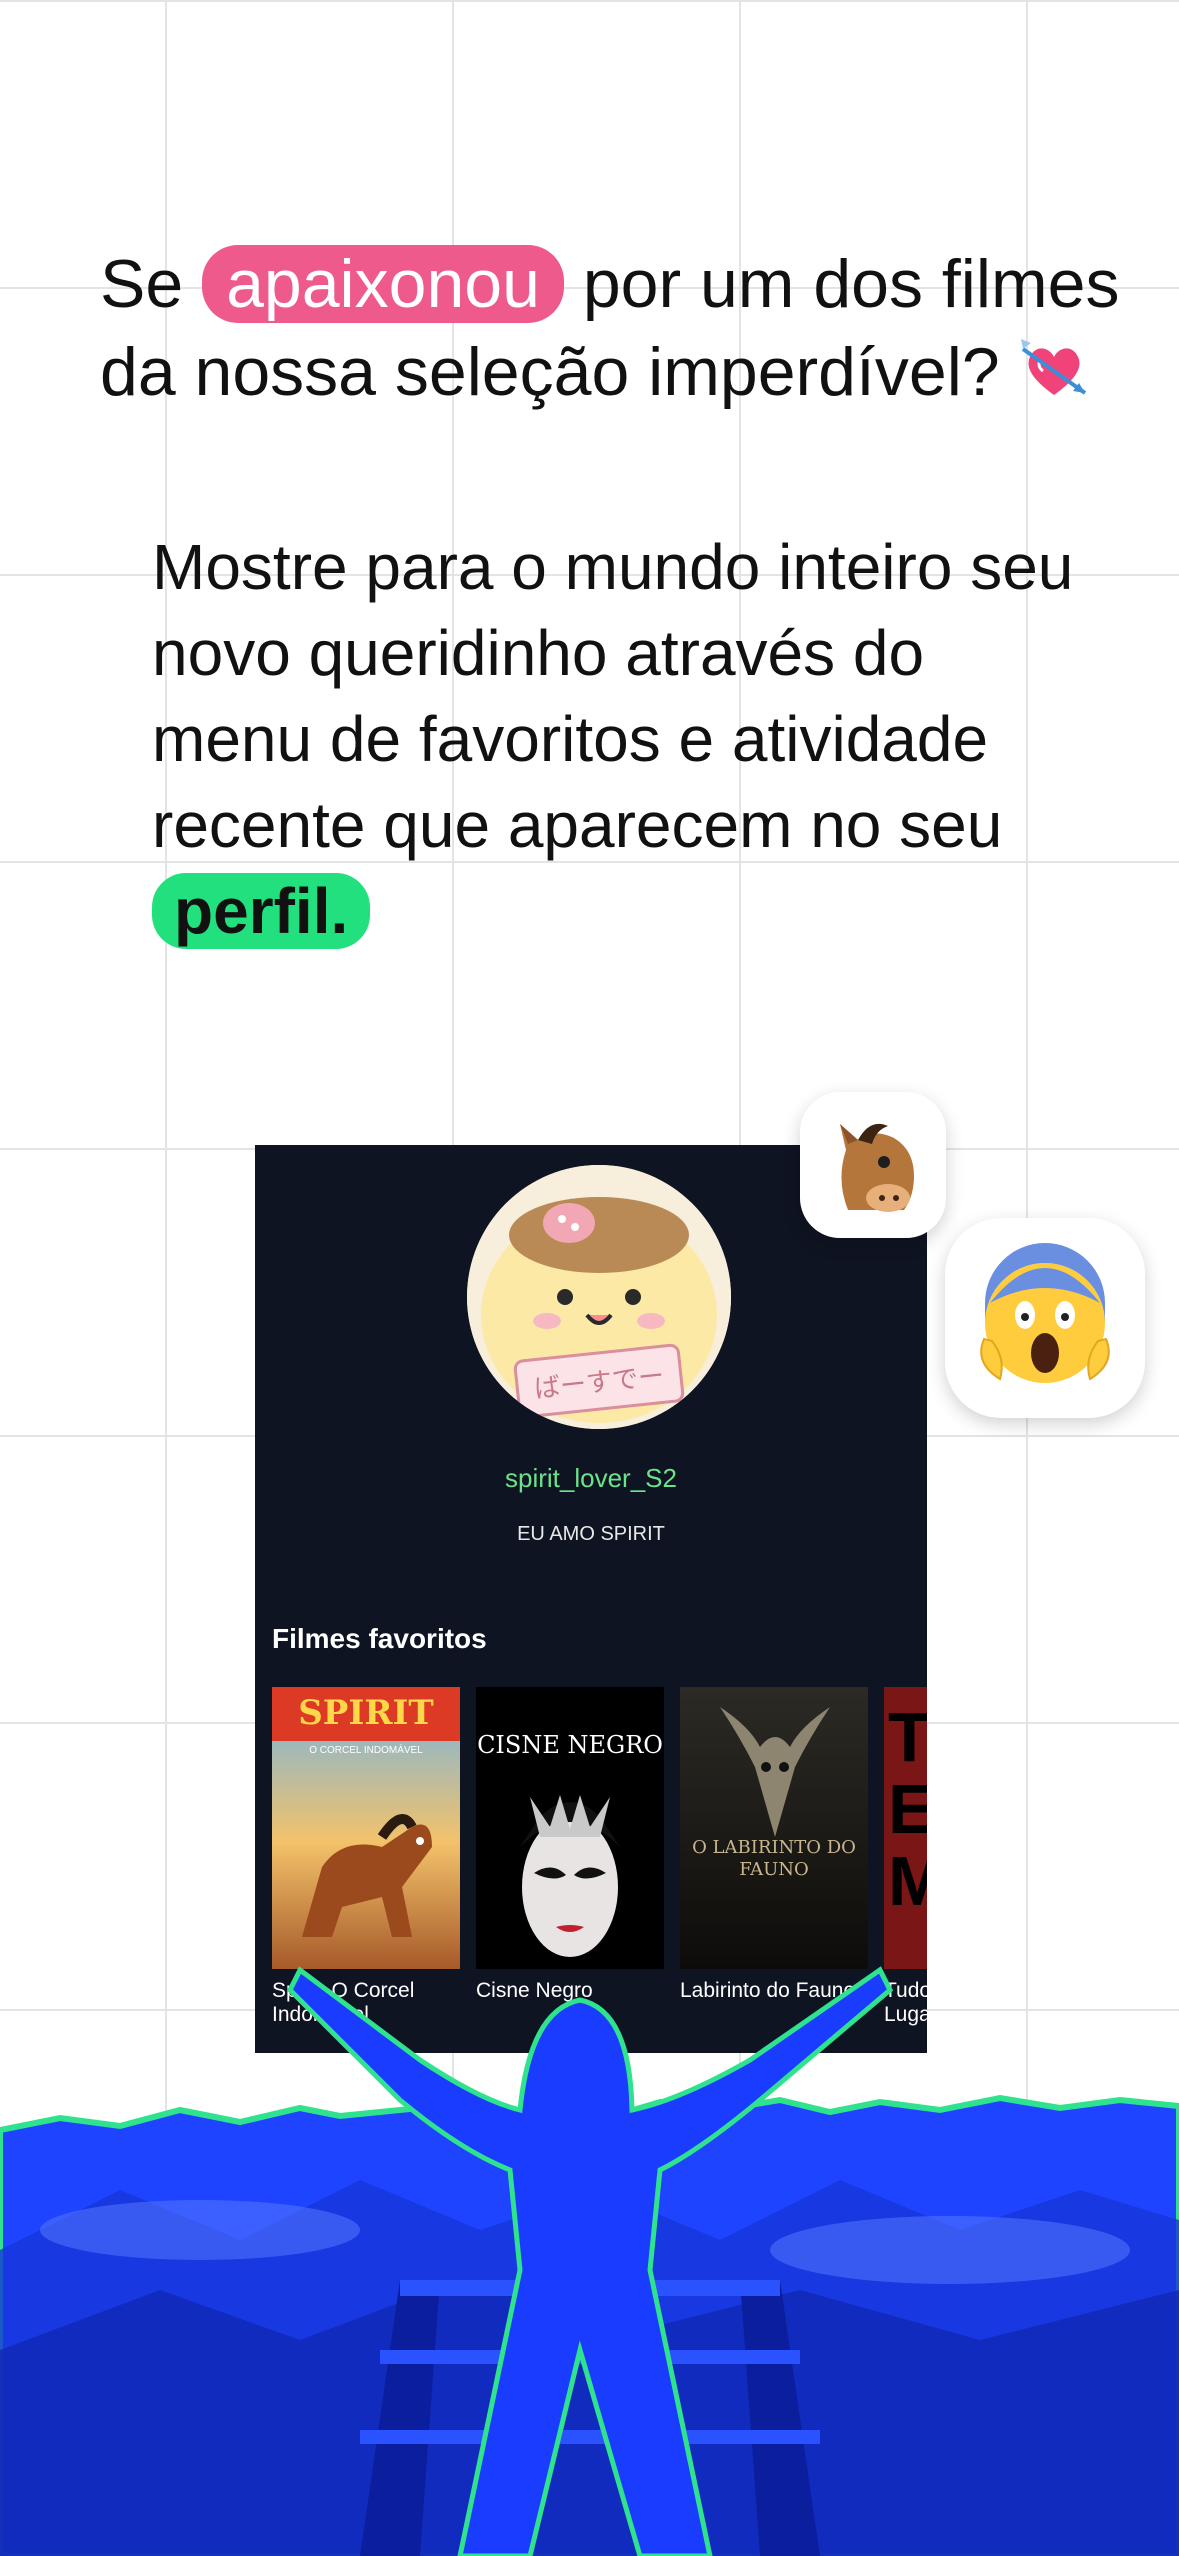  I want to click on poster-title: TEM, so click(907, 1809).